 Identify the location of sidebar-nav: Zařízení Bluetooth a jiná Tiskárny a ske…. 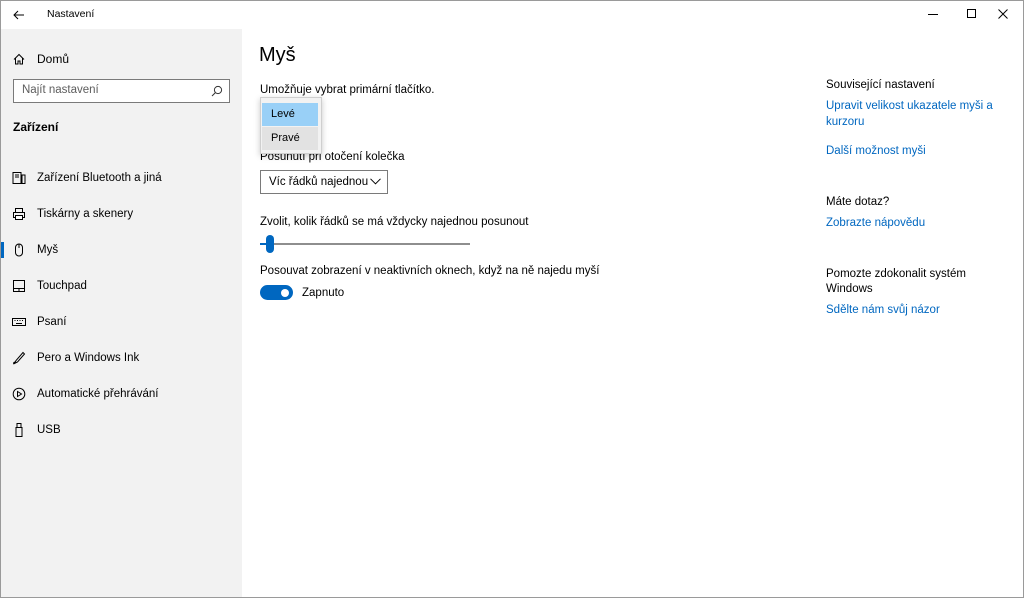
(121, 304).